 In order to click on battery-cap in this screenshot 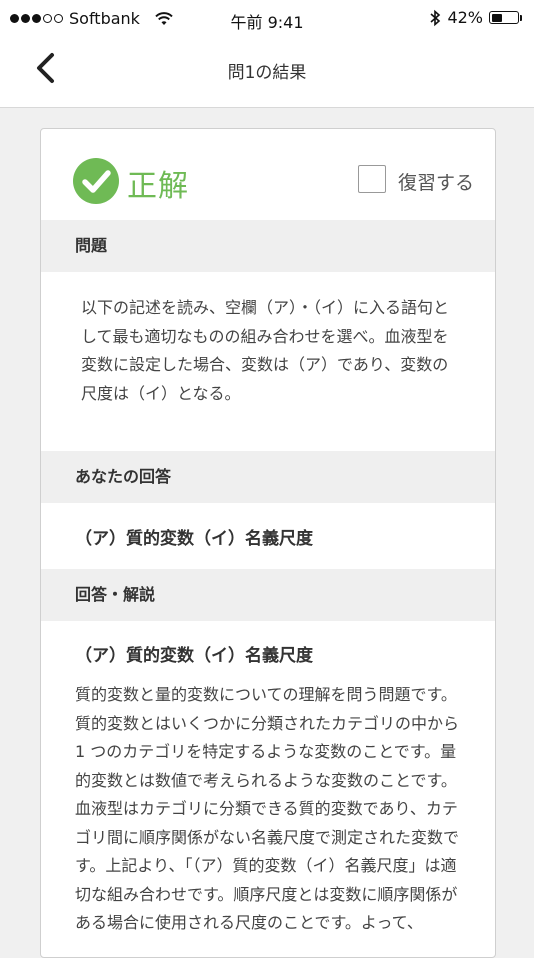, I will do `click(521, 17)`.